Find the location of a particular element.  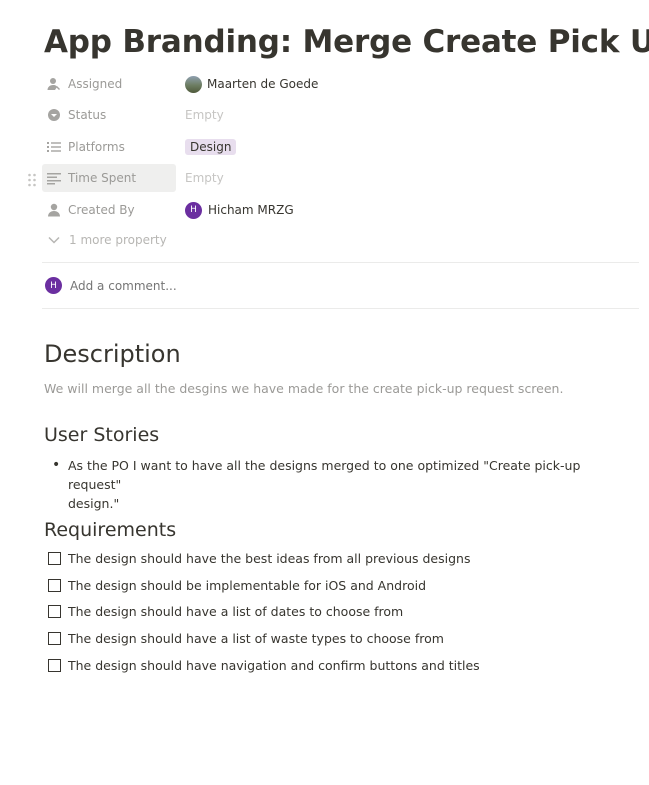

assignee-name: Maarten de Goede is located at coordinates (263, 84).